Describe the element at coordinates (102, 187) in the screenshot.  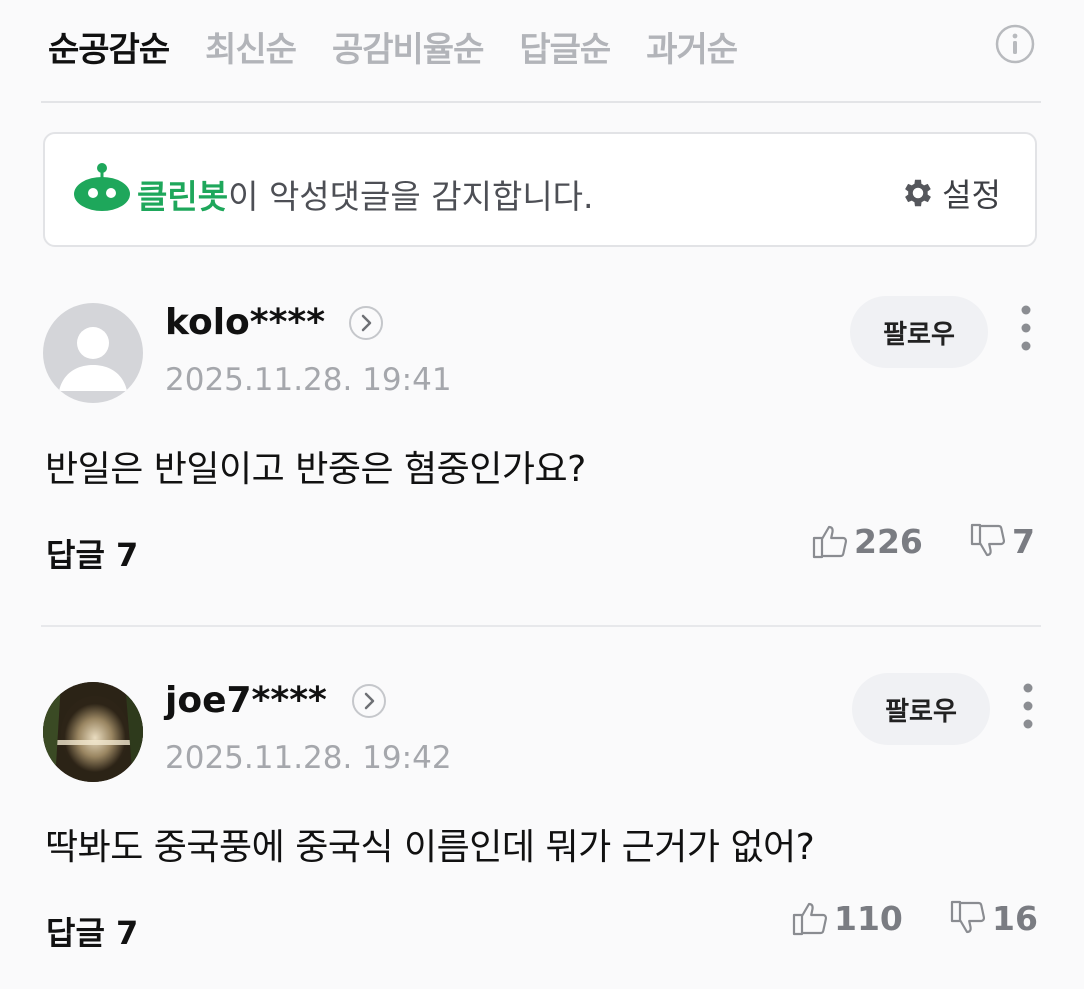
I see `cleanbot-robot-icon` at that location.